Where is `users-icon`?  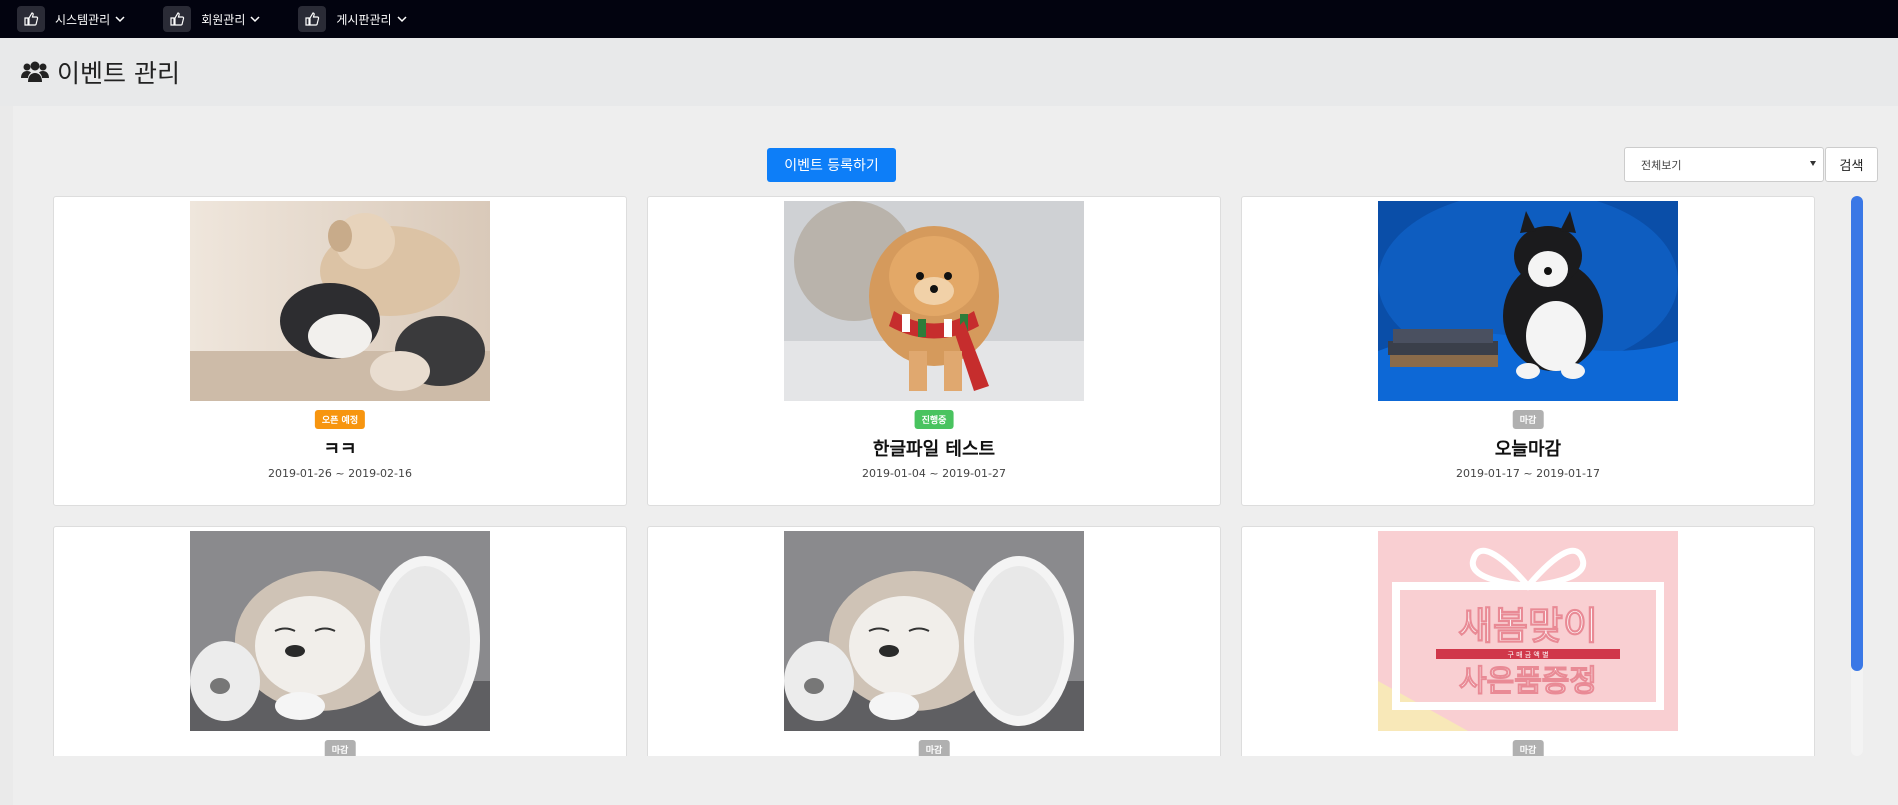 users-icon is located at coordinates (35, 71).